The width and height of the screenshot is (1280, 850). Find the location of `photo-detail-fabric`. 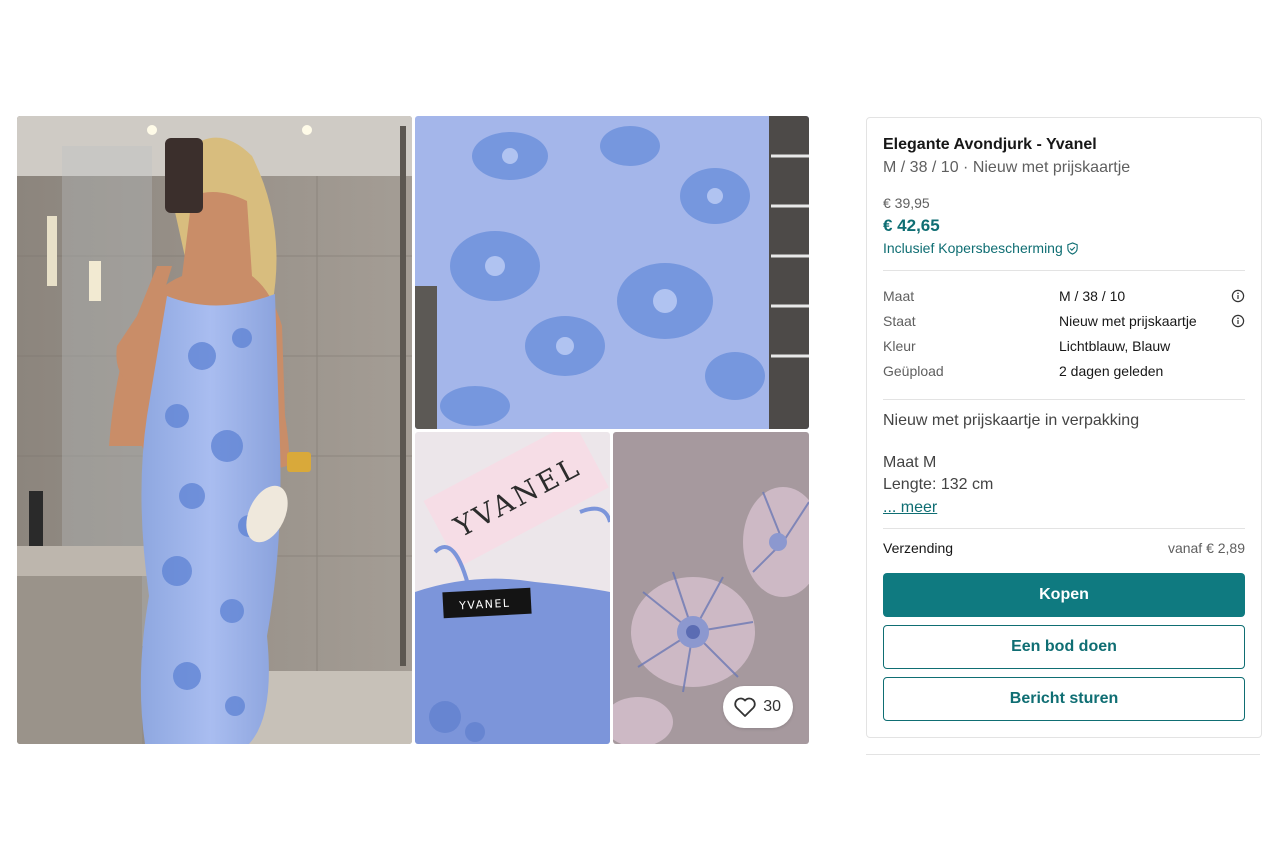

photo-detail-fabric is located at coordinates (612, 272).